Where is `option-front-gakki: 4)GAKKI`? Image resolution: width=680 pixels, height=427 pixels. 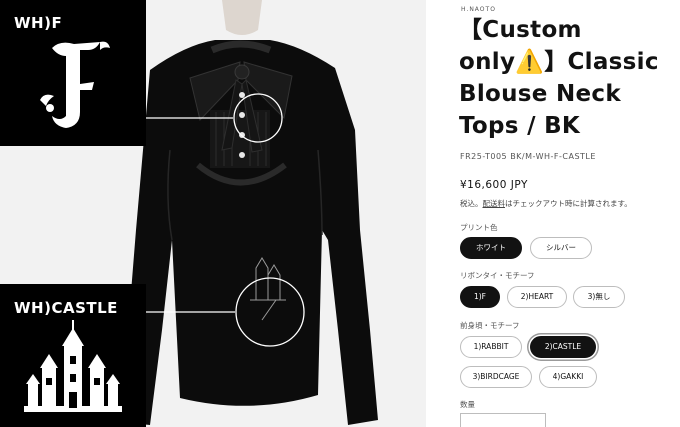 option-front-gakki: 4)GAKKI is located at coordinates (568, 377).